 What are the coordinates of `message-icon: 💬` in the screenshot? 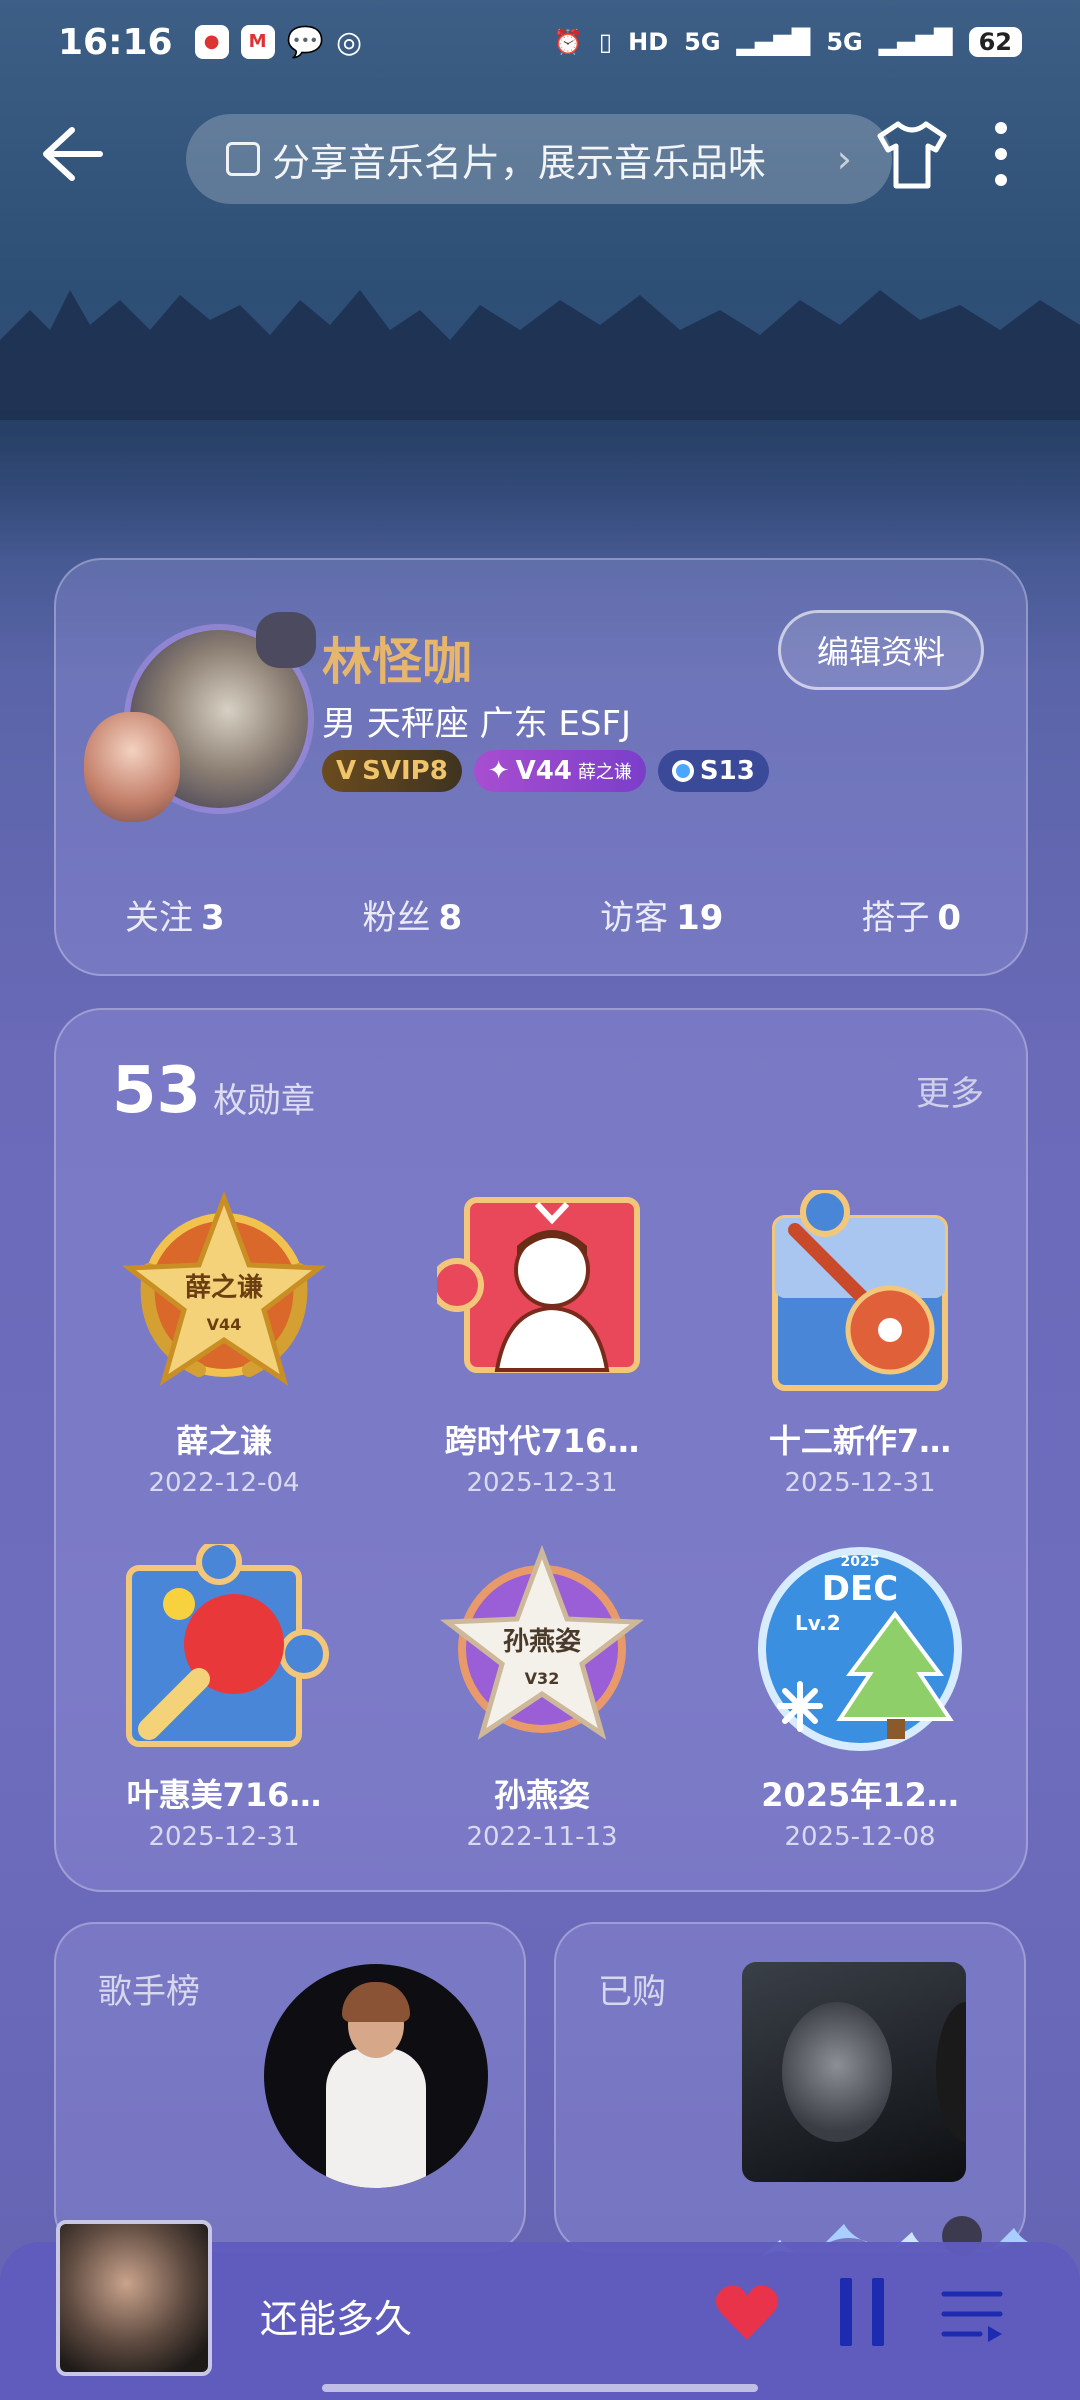 It's located at (305, 42).